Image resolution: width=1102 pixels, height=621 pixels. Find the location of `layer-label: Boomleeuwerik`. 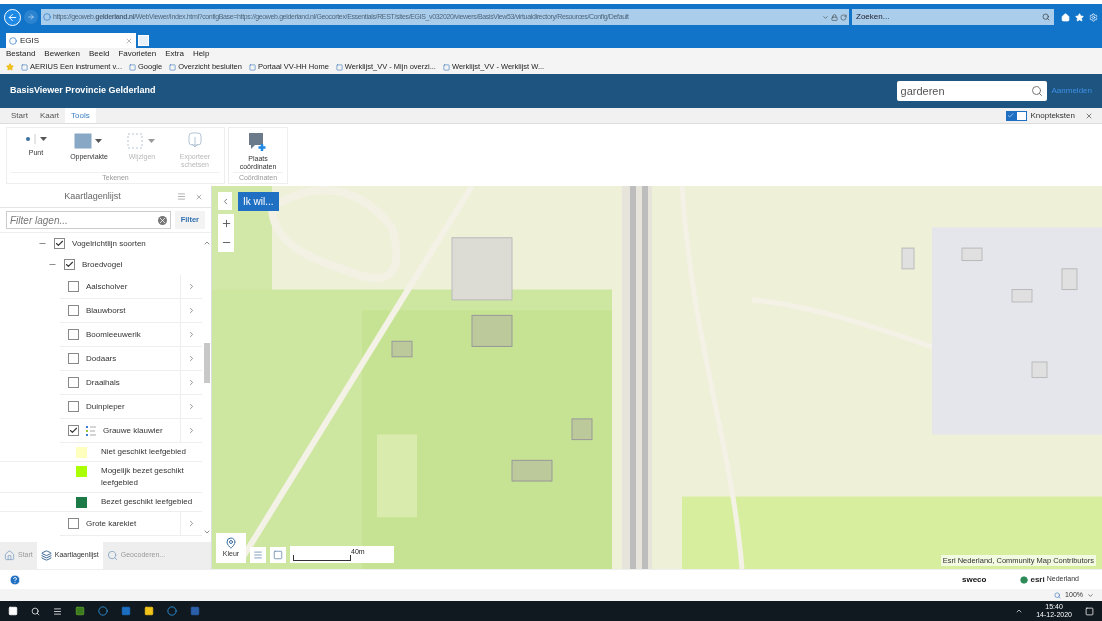

layer-label: Boomleeuwerik is located at coordinates (133, 334).